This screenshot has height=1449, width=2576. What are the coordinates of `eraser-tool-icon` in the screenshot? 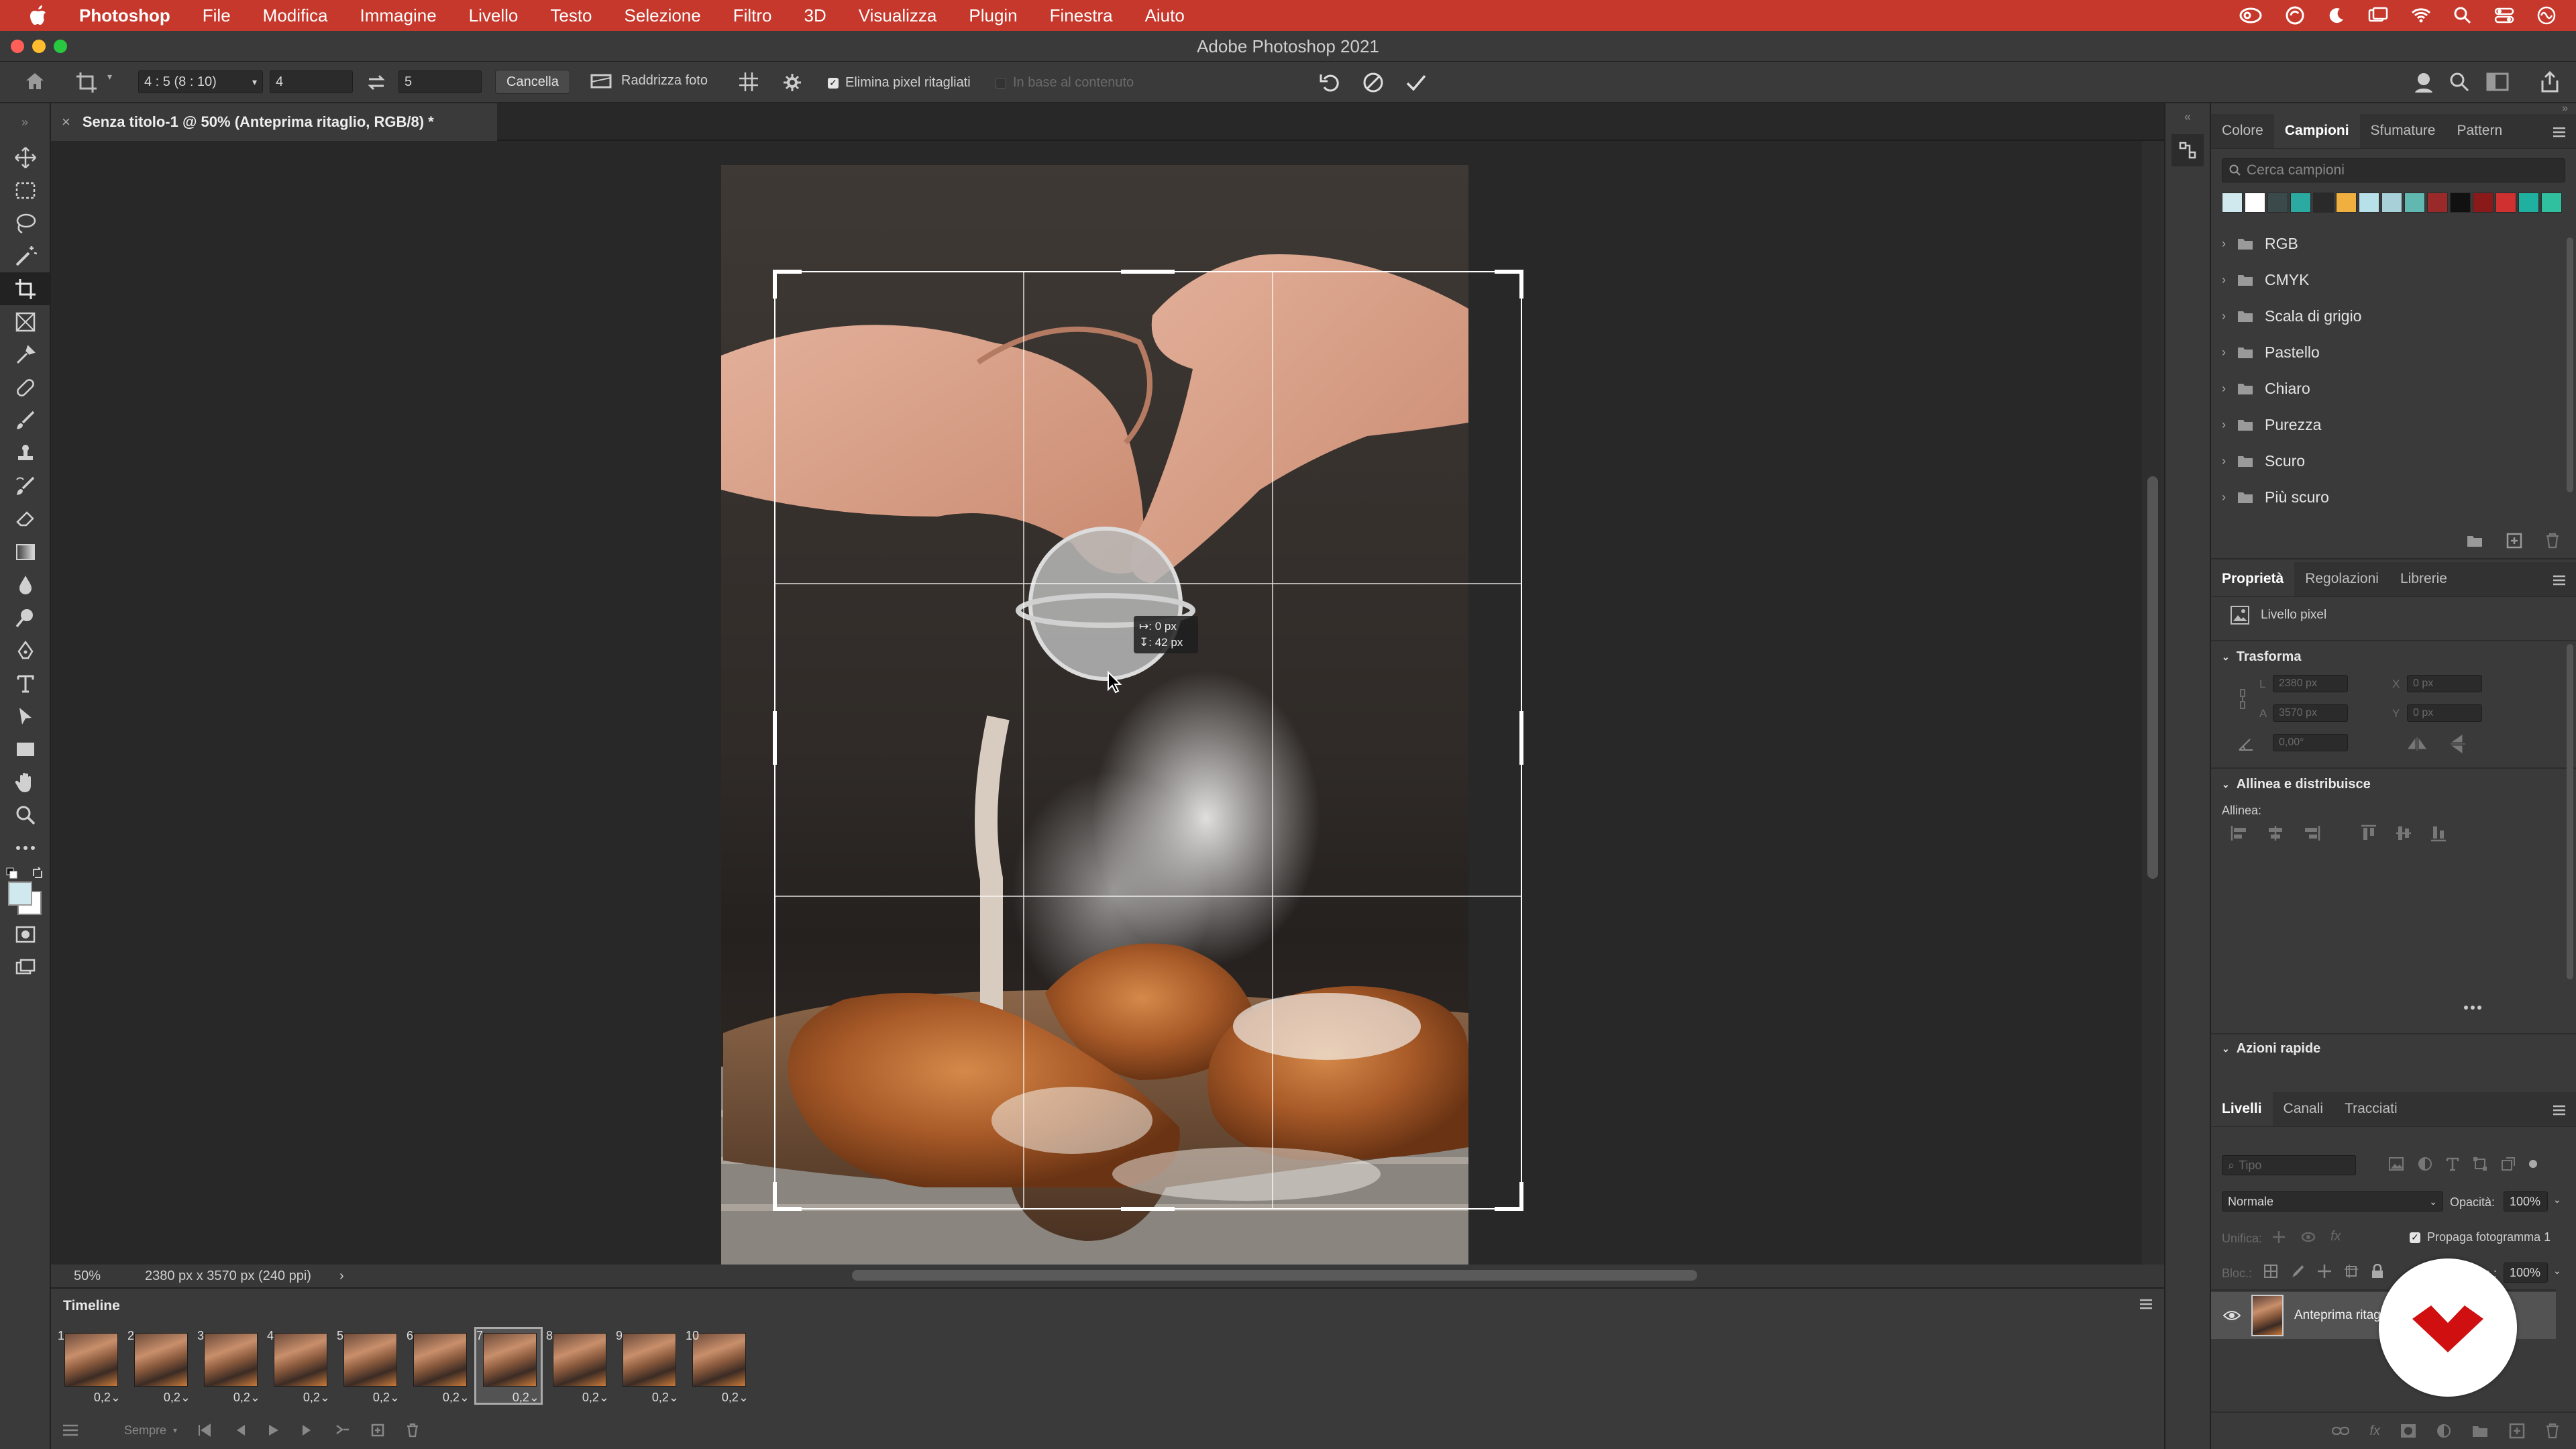 It's located at (25, 518).